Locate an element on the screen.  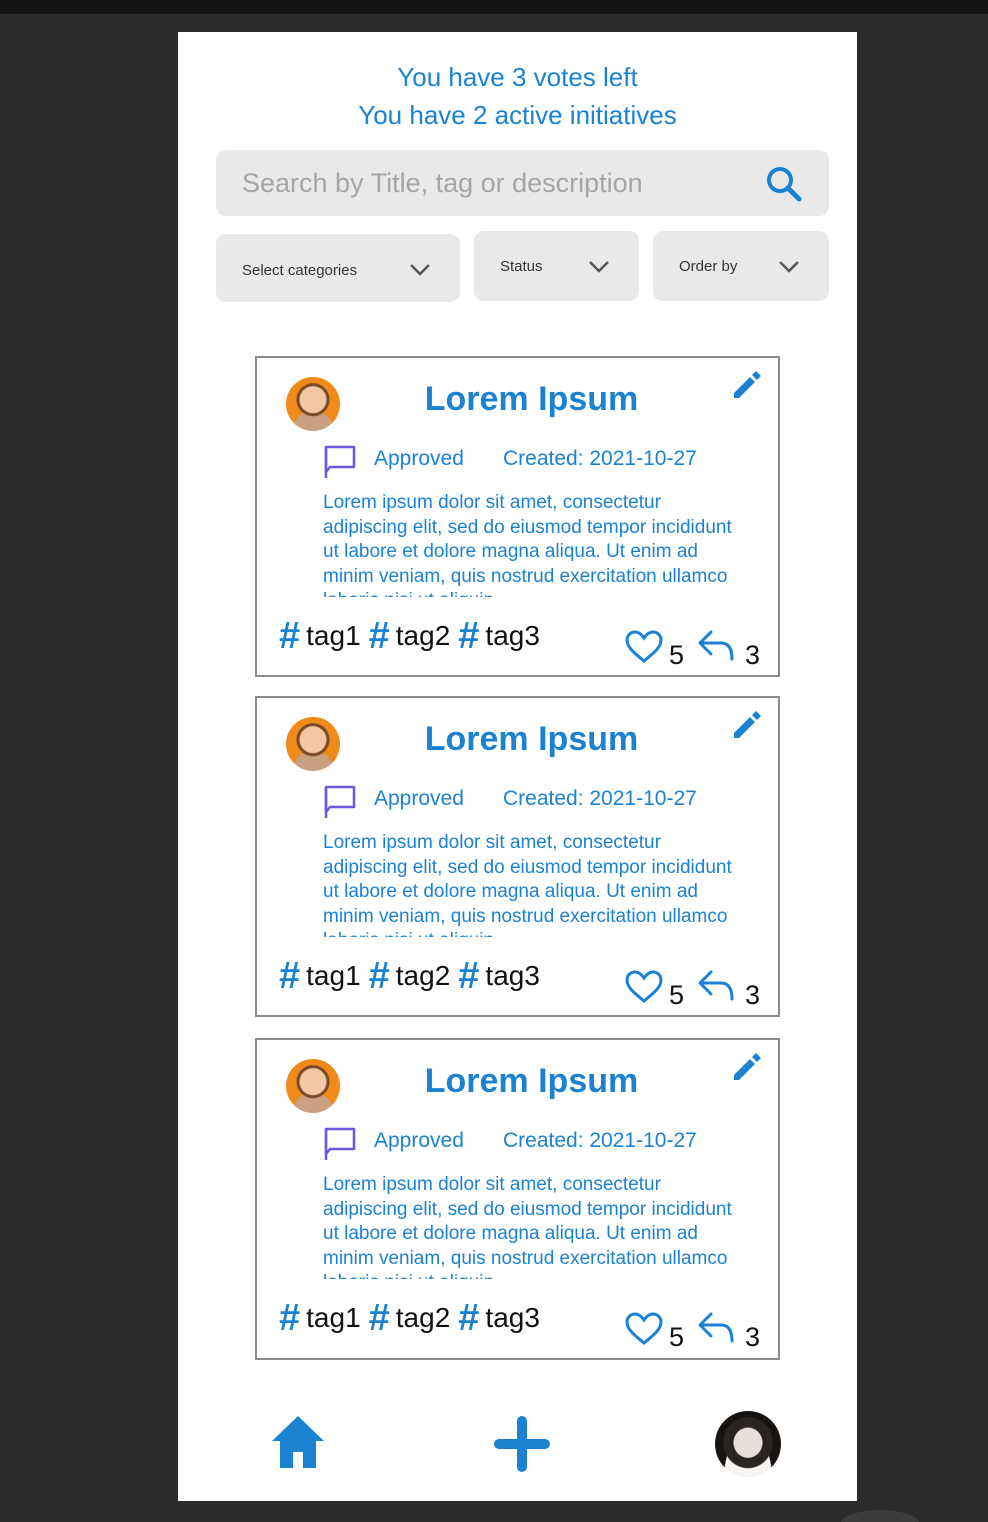
categories-select-label: Select categories is located at coordinates (300, 270).